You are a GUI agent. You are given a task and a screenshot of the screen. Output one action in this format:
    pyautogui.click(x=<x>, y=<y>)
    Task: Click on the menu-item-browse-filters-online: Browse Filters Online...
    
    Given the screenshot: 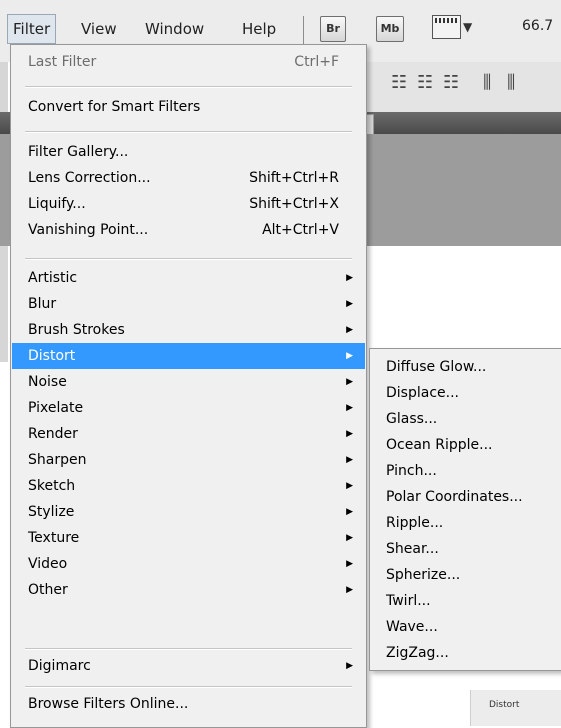 What is the action you would take?
    pyautogui.click(x=188, y=704)
    